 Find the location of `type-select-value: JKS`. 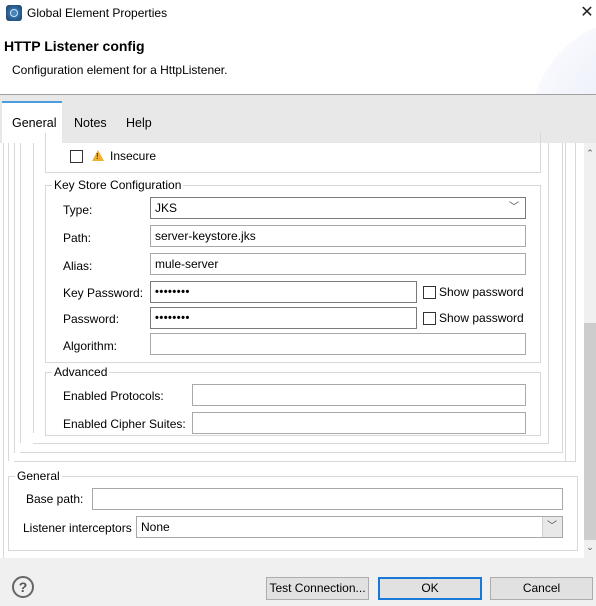

type-select-value: JKS is located at coordinates (166, 208).